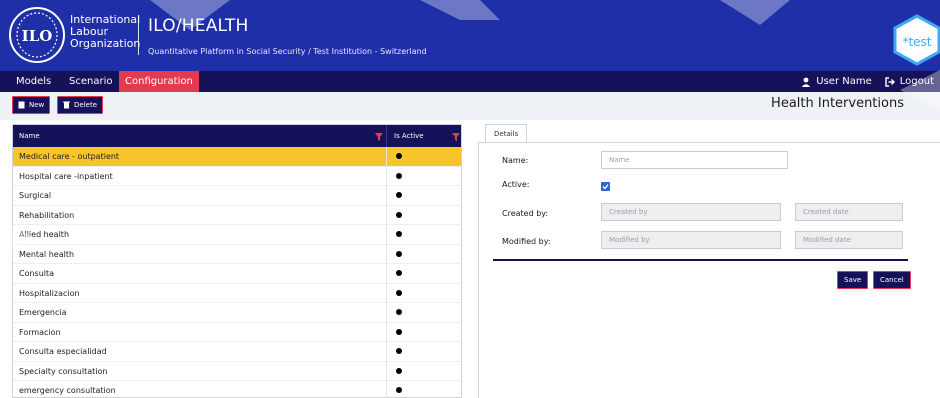  What do you see at coordinates (138, 36) in the screenshot?
I see `header-divider` at bounding box center [138, 36].